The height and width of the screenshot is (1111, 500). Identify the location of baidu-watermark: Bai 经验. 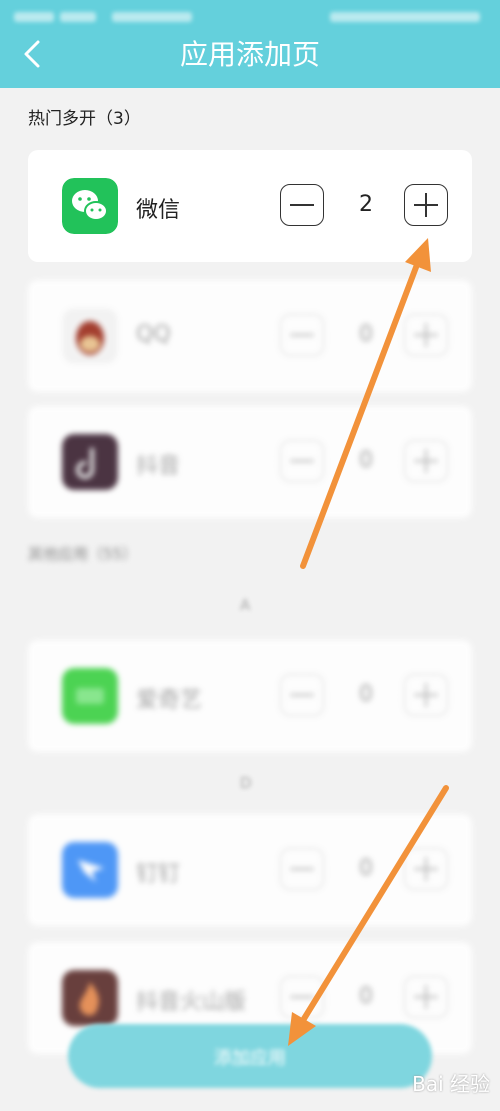
(451, 1084).